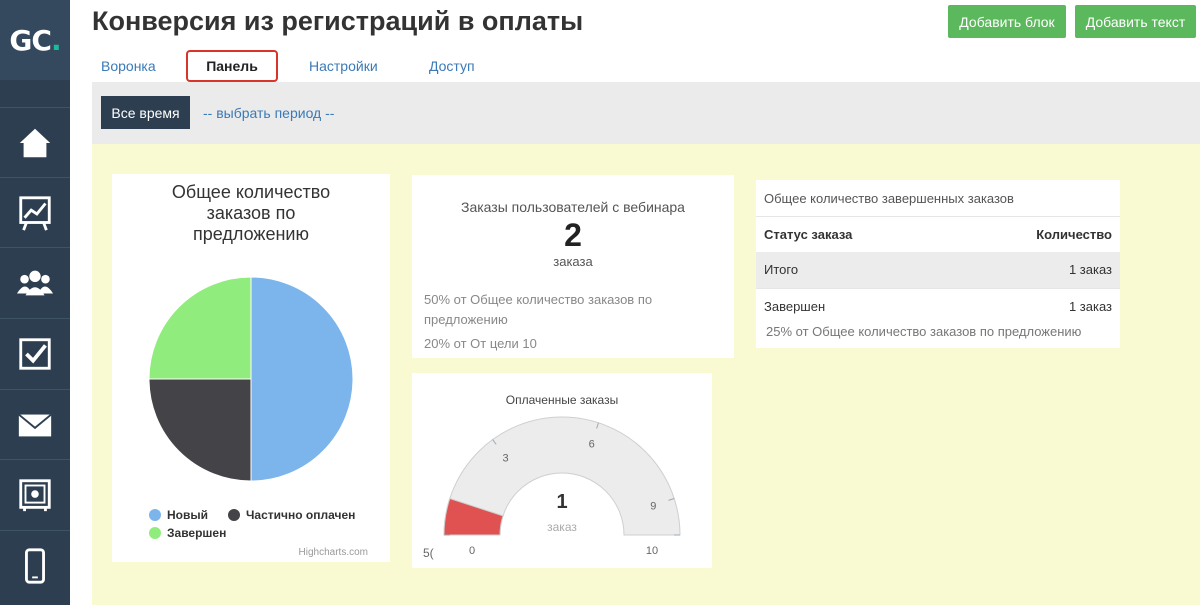  What do you see at coordinates (301, 515) in the screenshot?
I see `legend-label: Частично оплачен` at bounding box center [301, 515].